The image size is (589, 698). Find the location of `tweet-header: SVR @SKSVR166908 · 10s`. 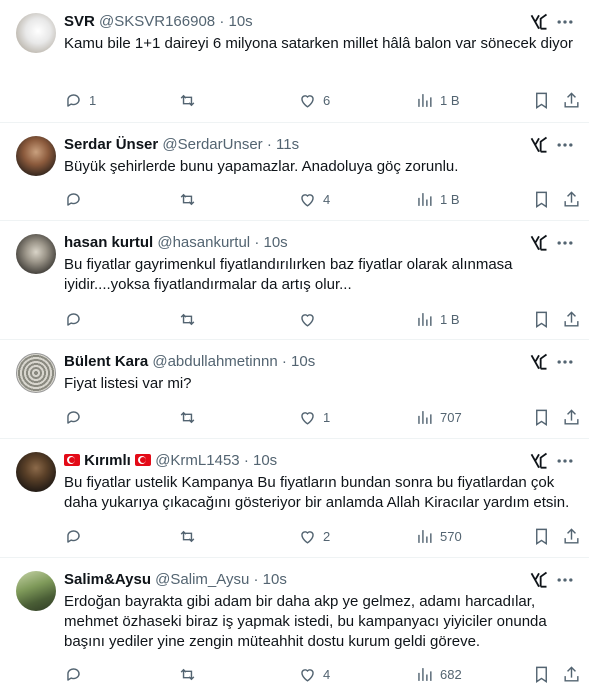

tweet-header: SVR @SKSVR166908 · 10s is located at coordinates (281, 22).